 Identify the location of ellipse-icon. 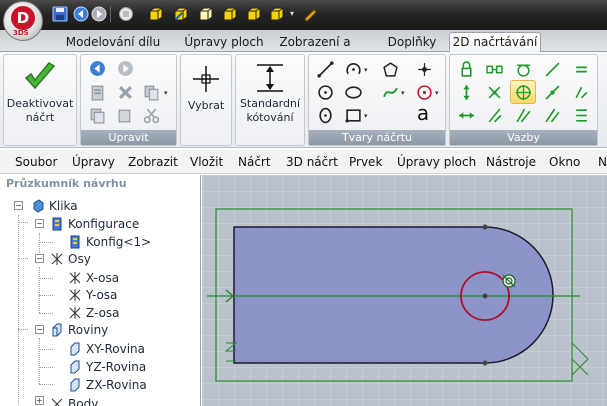
(353, 92).